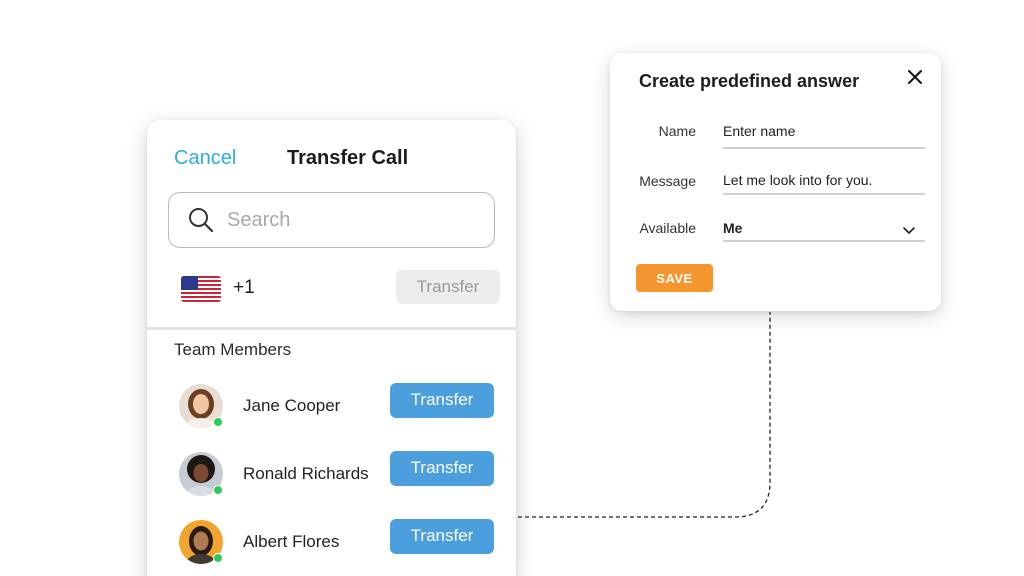 This screenshot has height=576, width=1024. I want to click on save-button: SAVE, so click(674, 278).